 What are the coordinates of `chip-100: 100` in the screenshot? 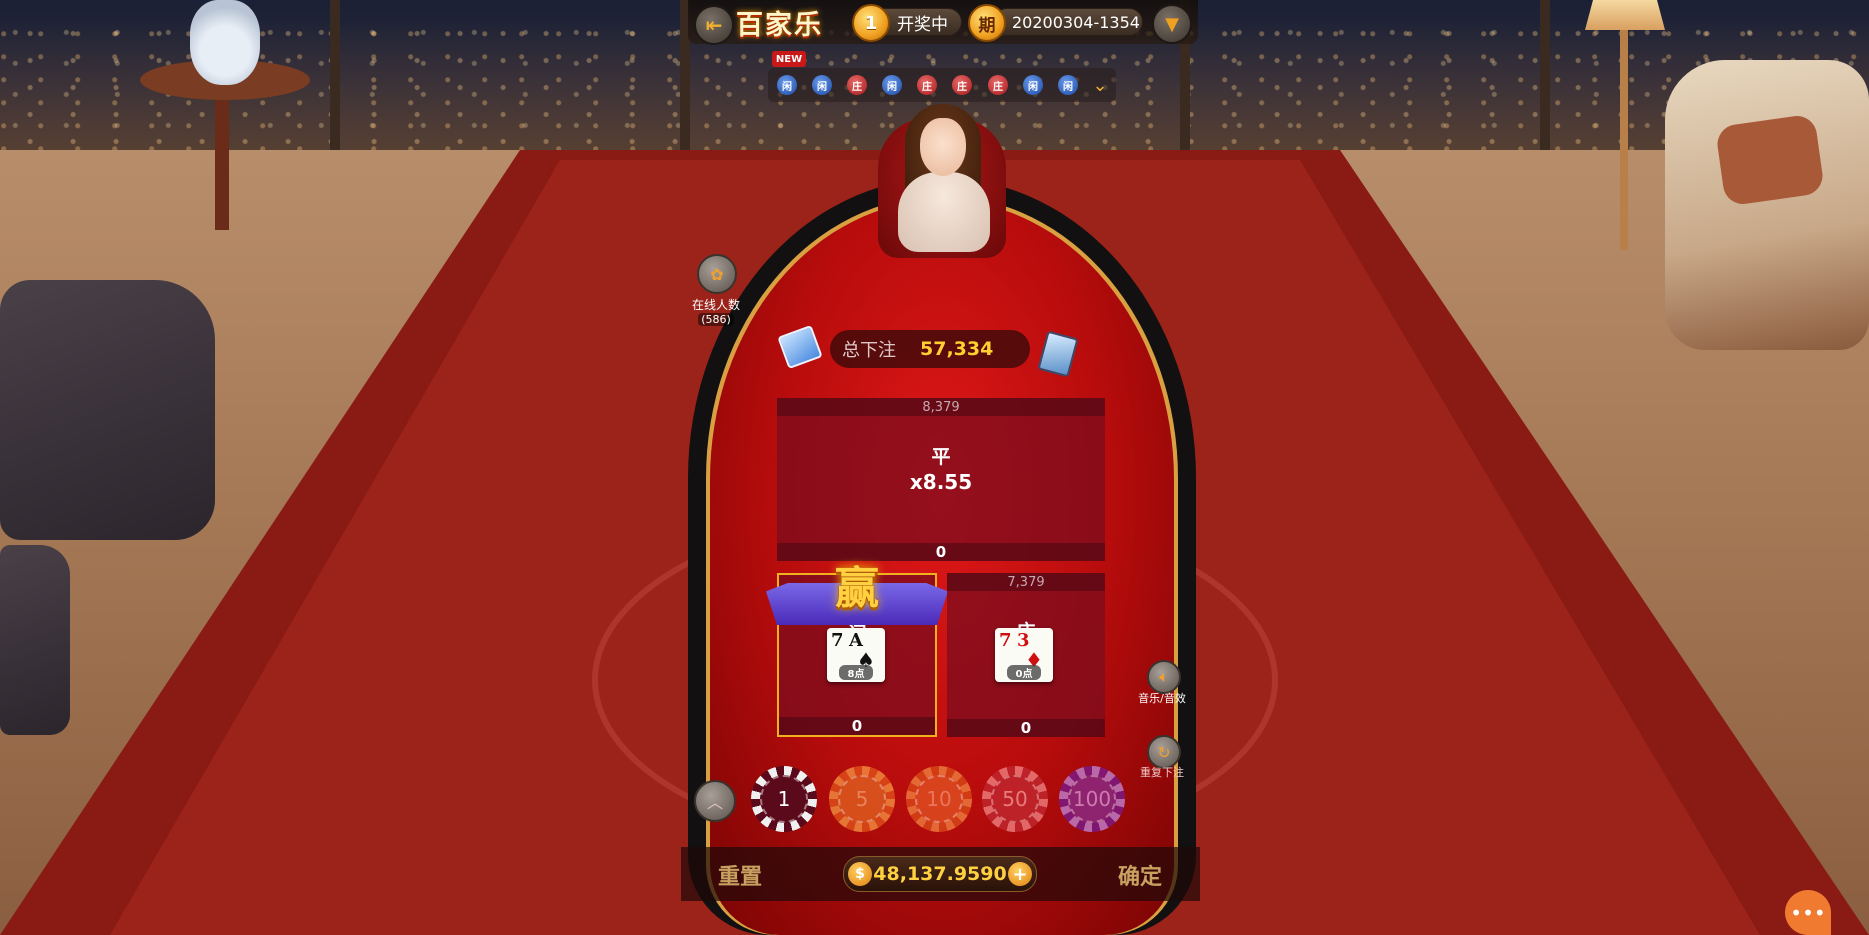 It's located at (1092, 799).